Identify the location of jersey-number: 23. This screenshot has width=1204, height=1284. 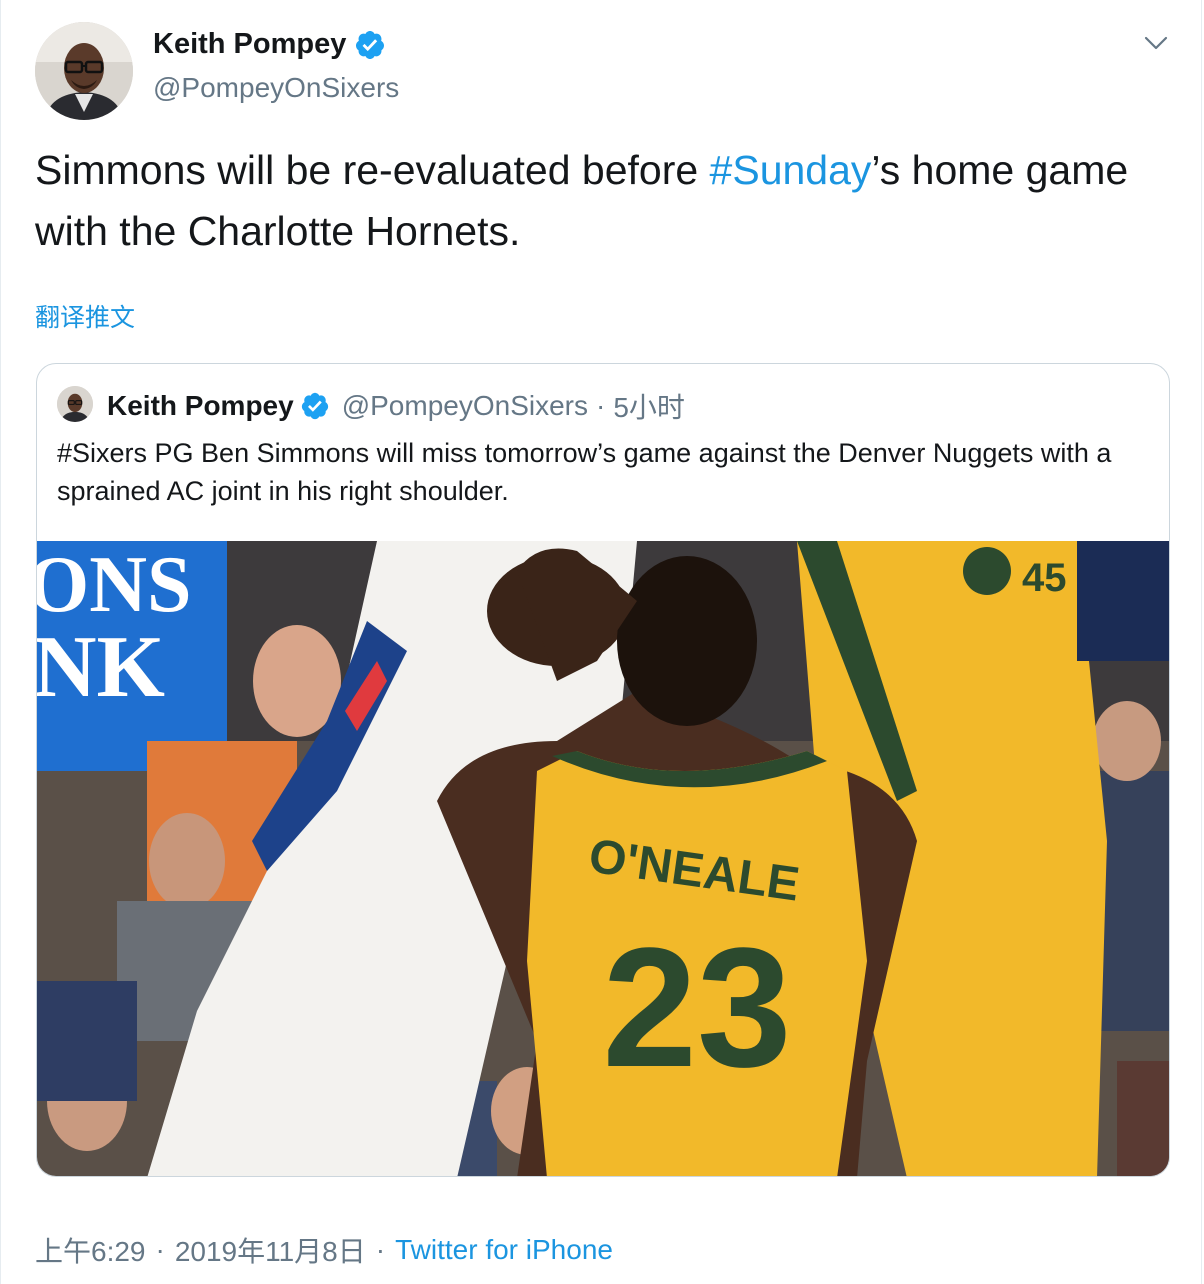
(696, 1008).